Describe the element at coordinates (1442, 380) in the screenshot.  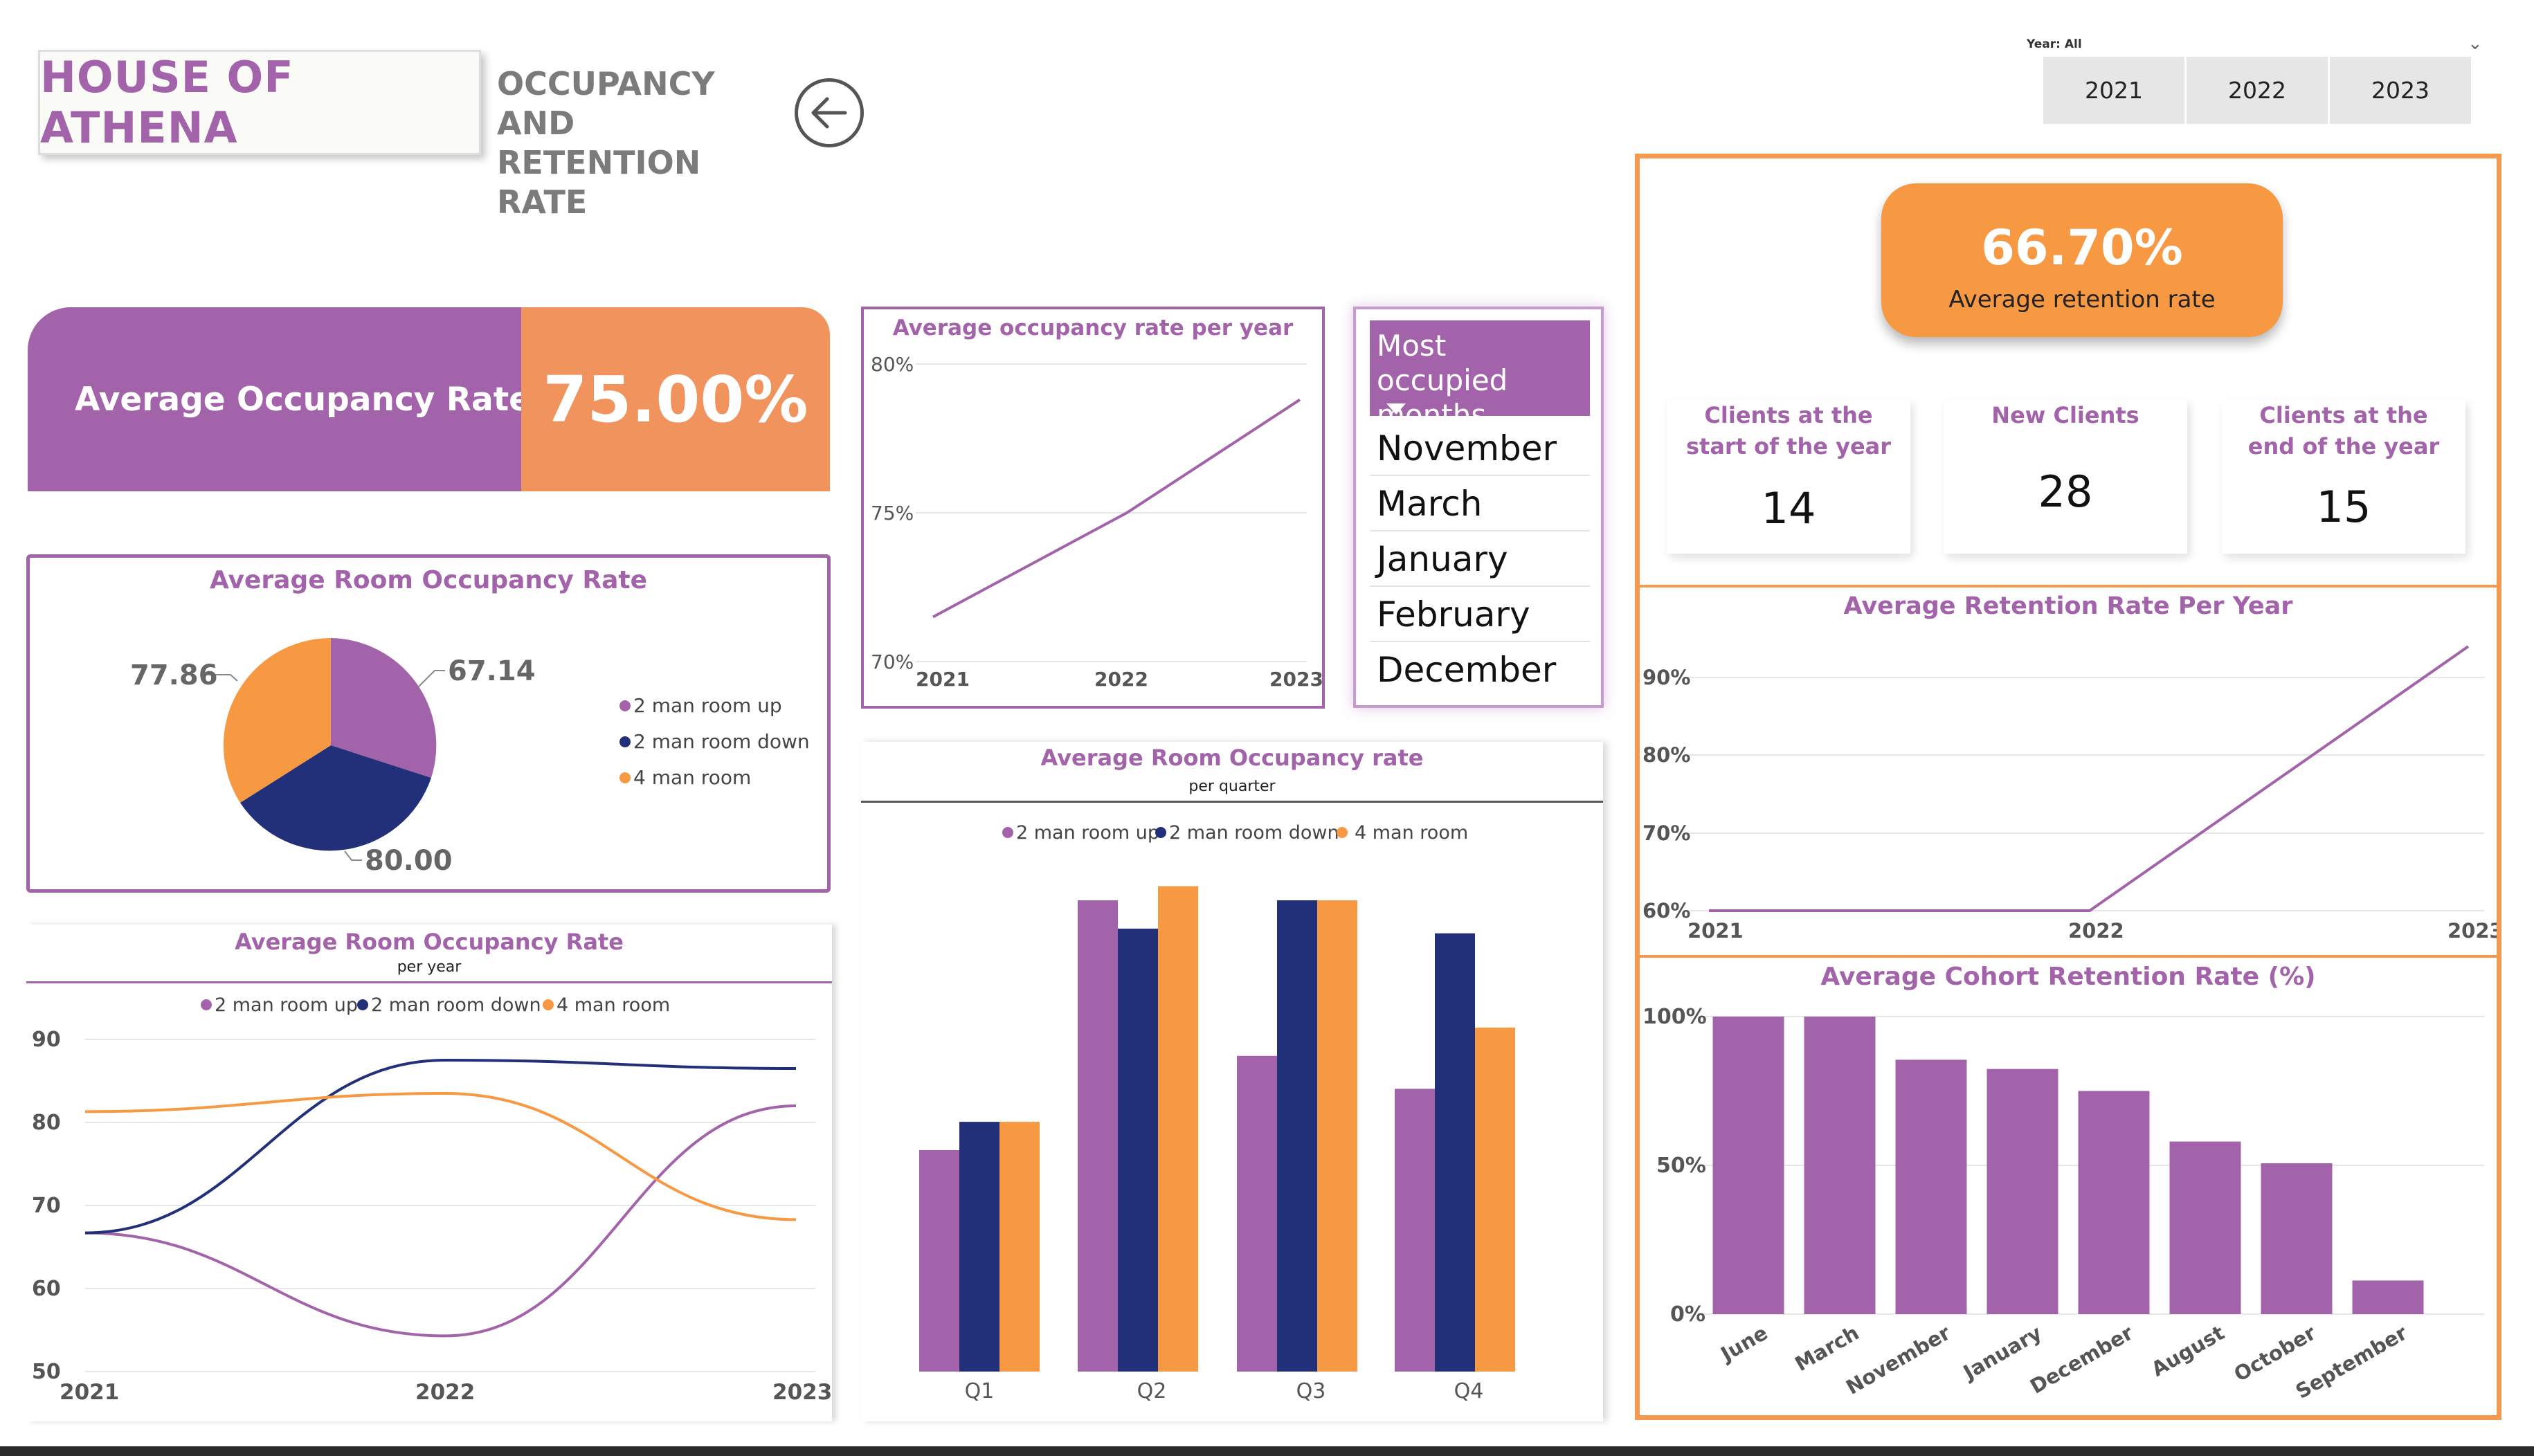
I see `months-table-header-label: Most occupied months` at that location.